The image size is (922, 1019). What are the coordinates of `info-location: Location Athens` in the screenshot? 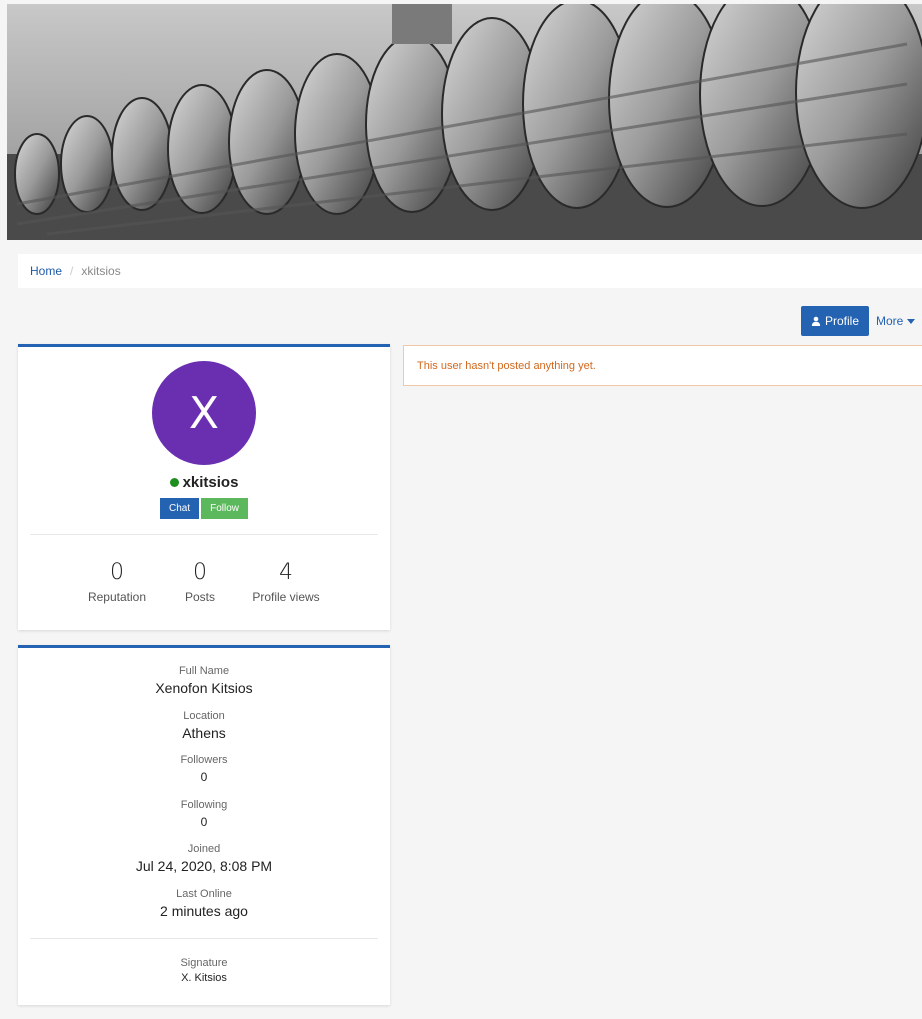 It's located at (204, 731).